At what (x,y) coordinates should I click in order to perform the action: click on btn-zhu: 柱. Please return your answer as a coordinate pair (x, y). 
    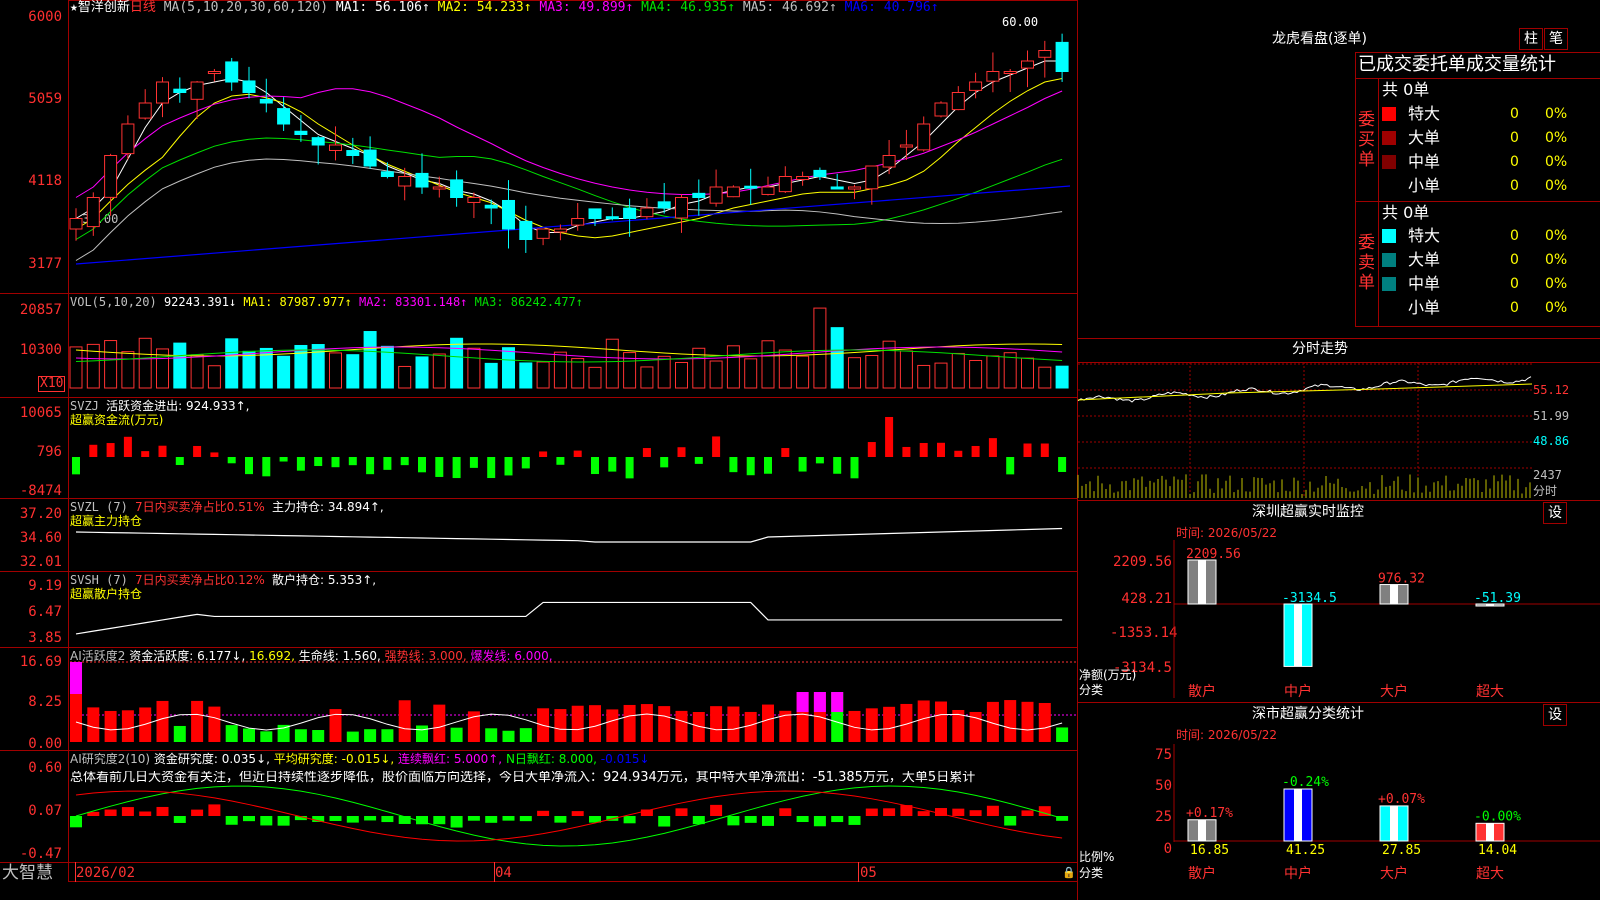
    Looking at the image, I should click on (1531, 39).